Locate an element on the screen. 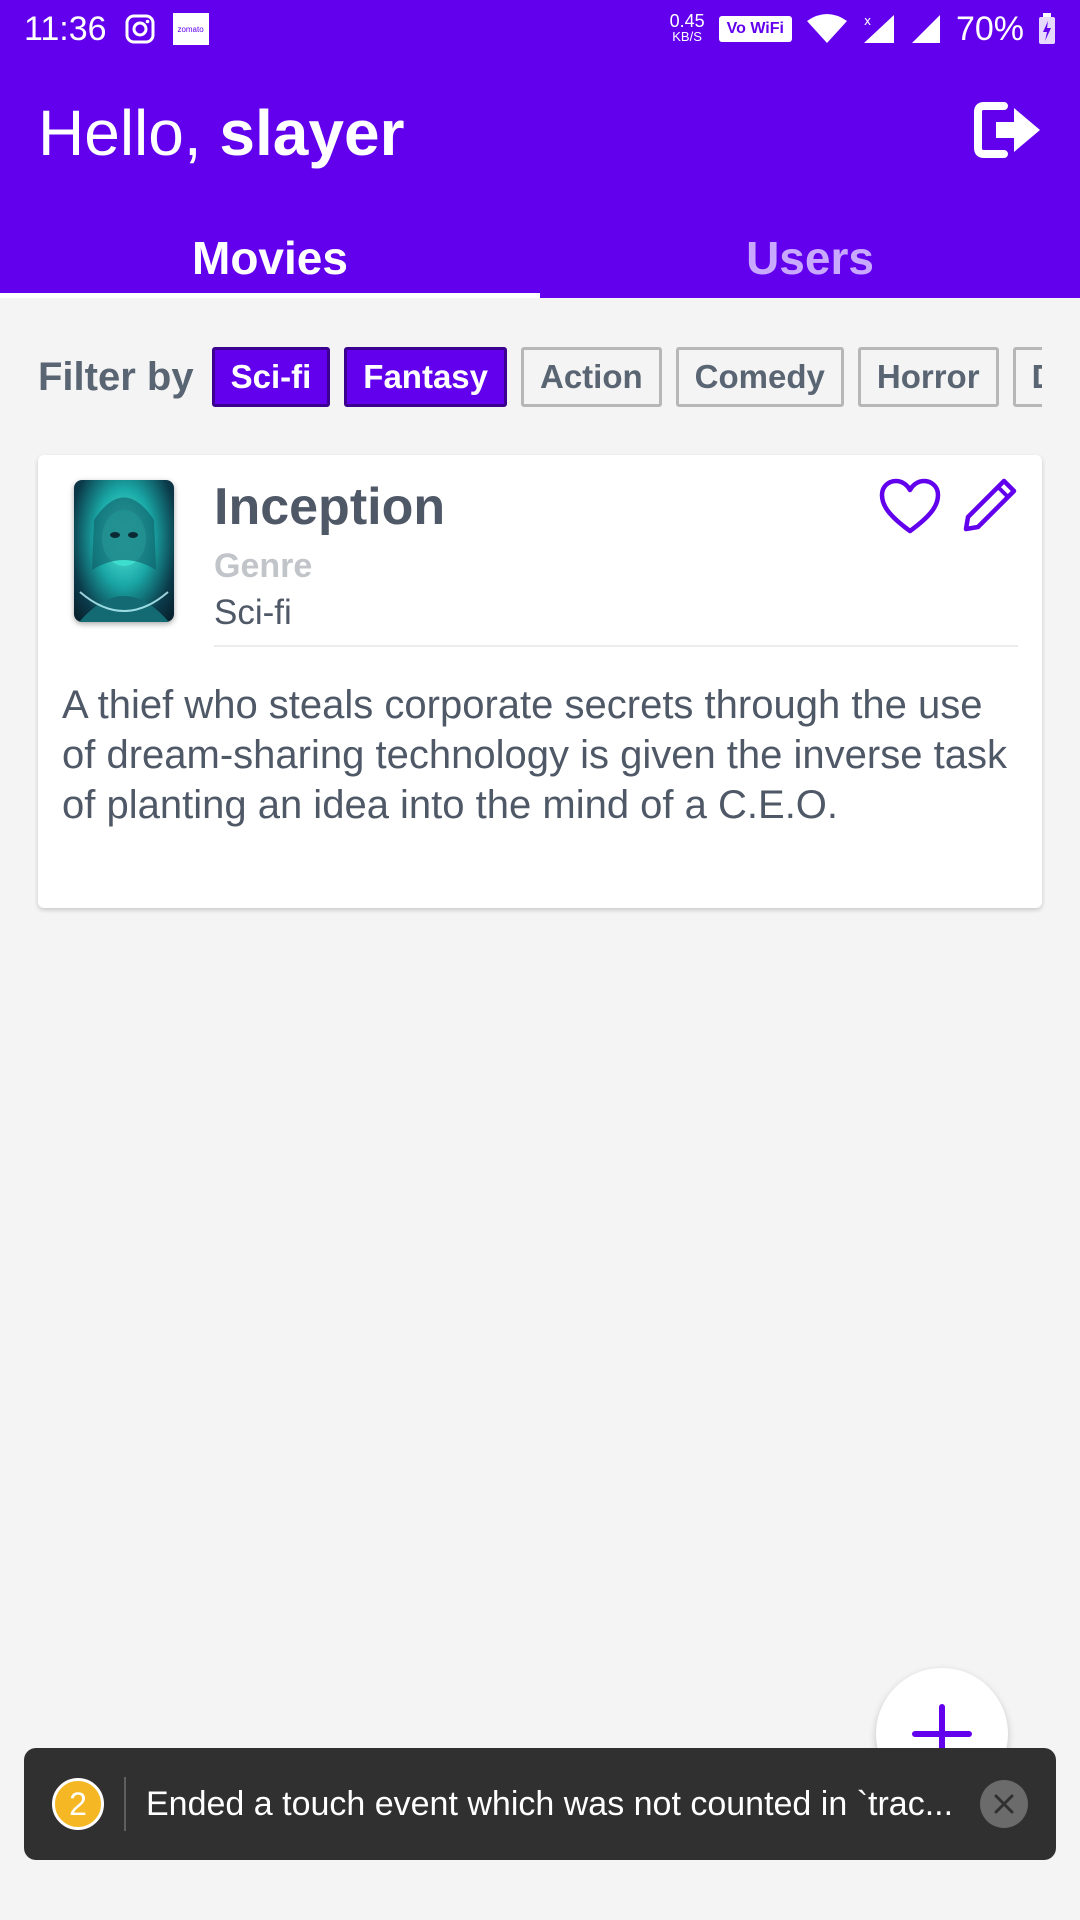 This screenshot has height=1920, width=1080. tab-movies: Movies is located at coordinates (270, 258).